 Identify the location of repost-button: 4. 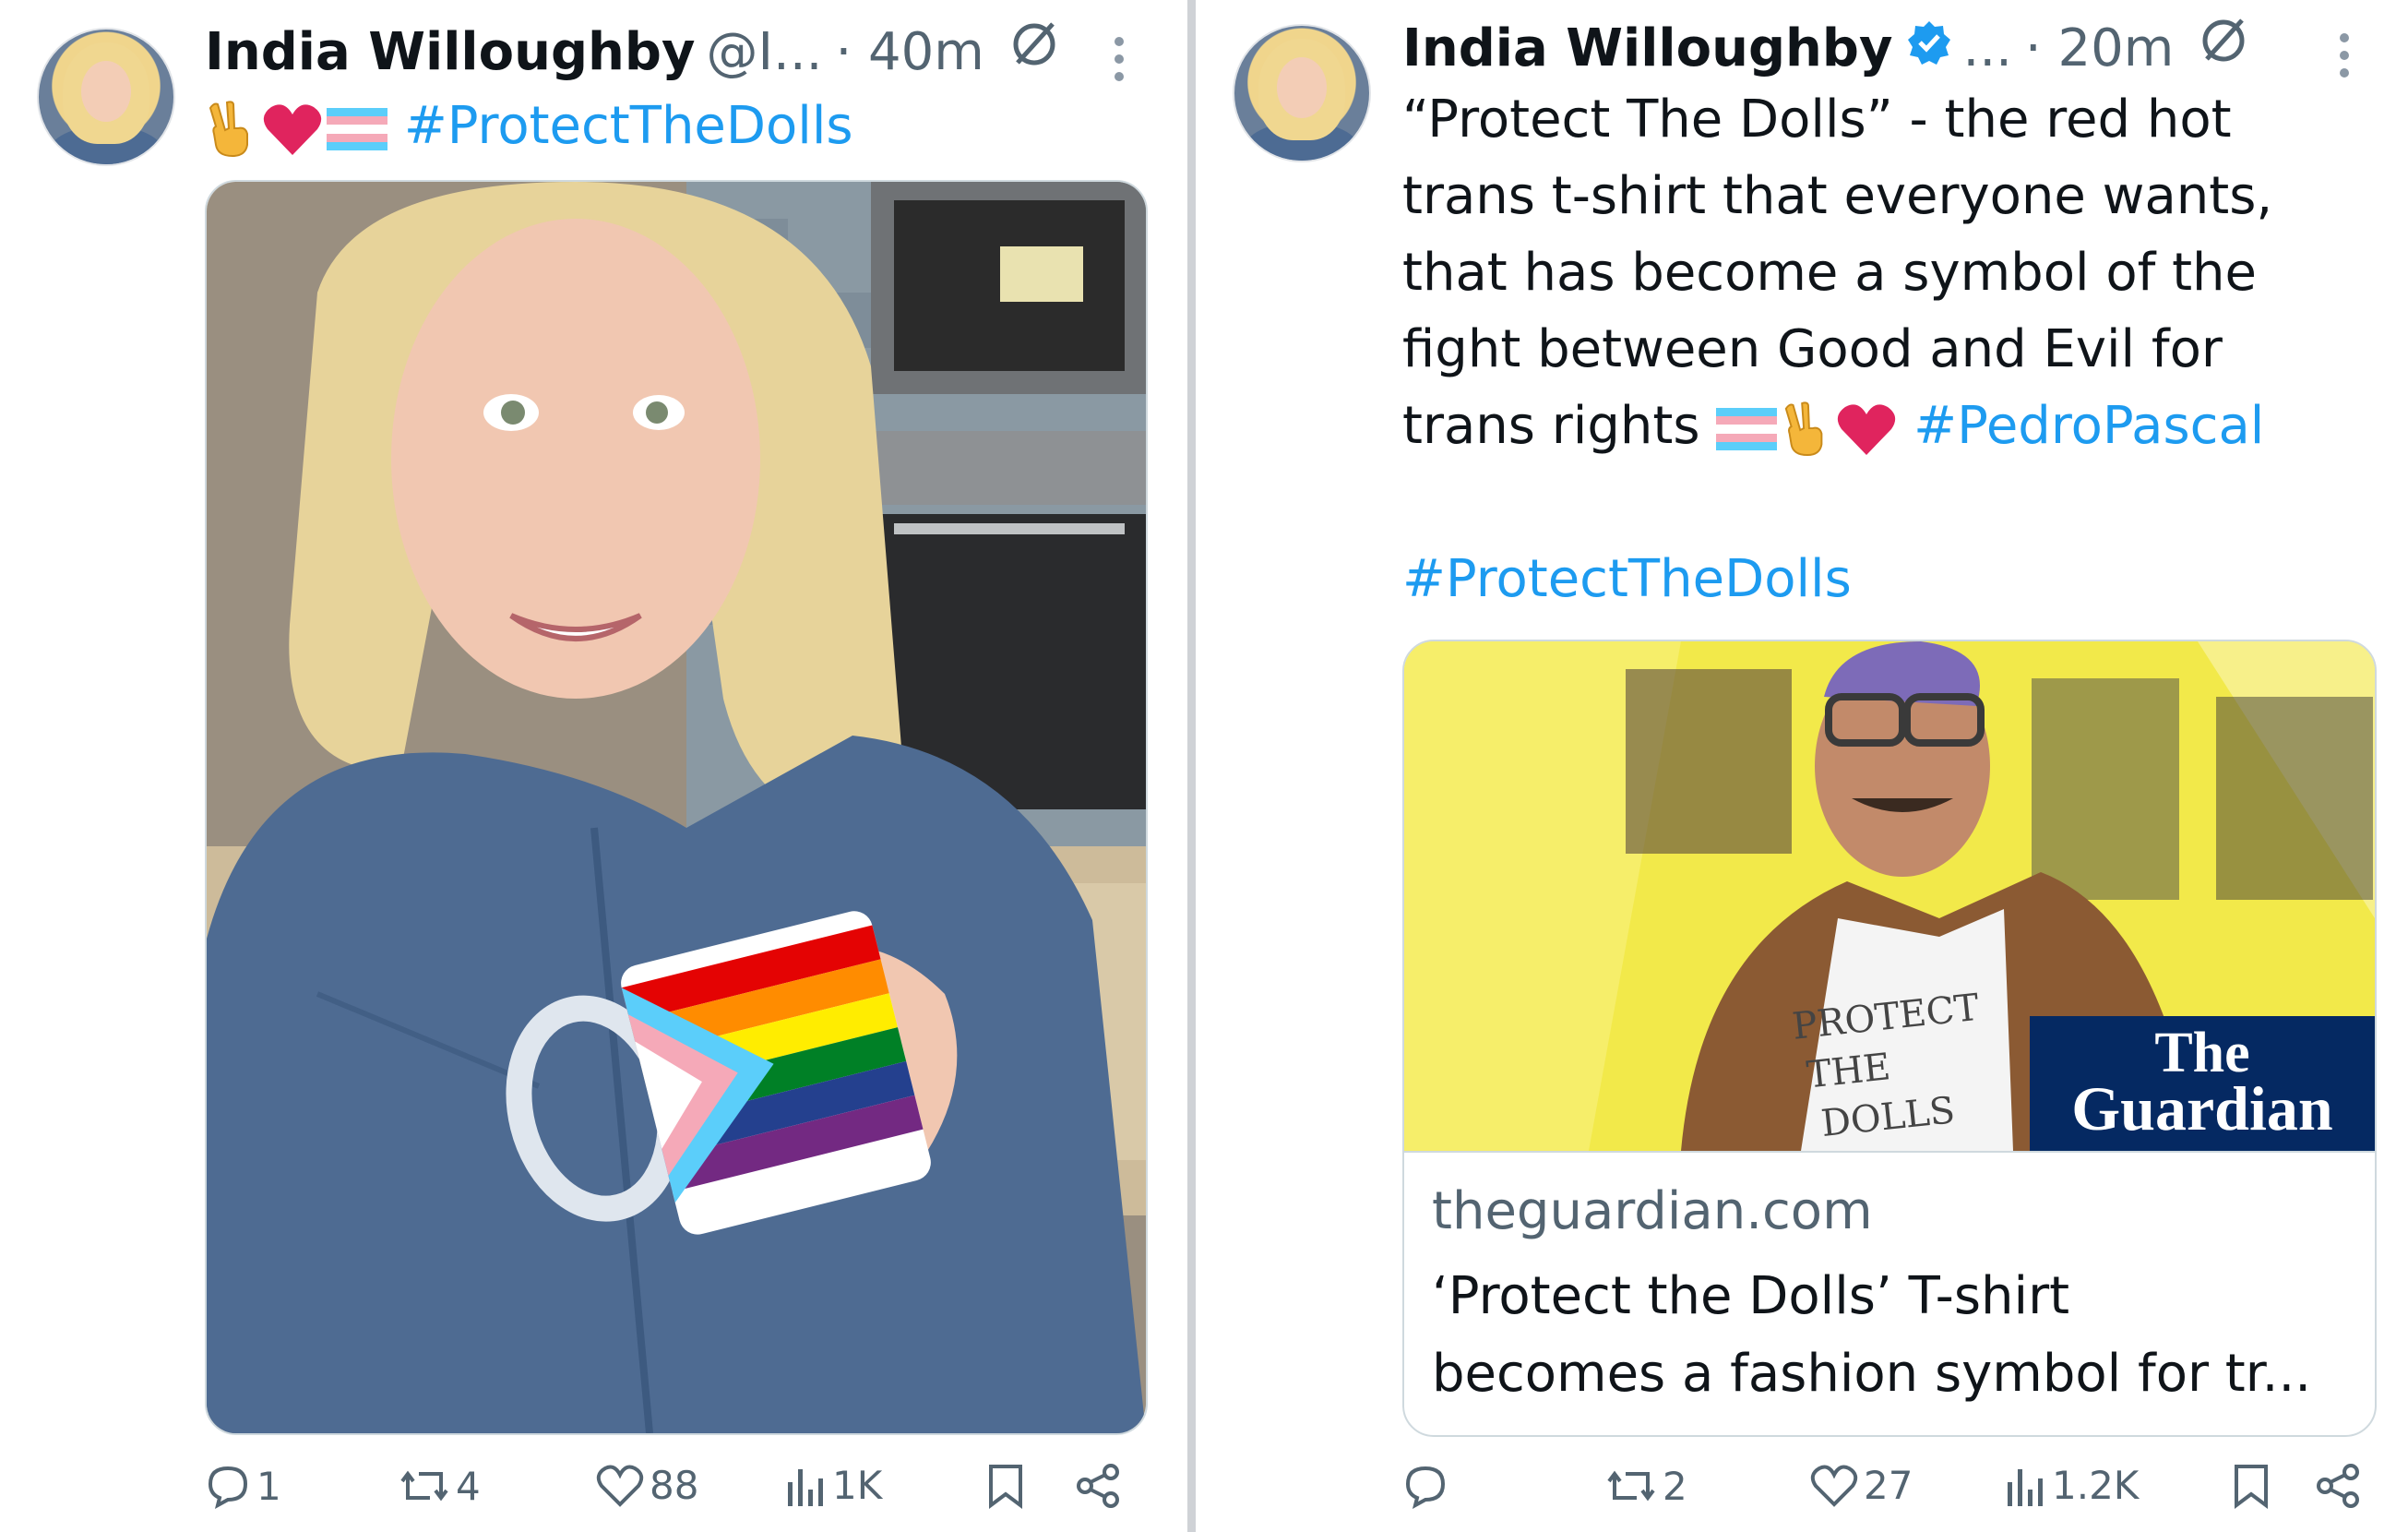
(440, 1486).